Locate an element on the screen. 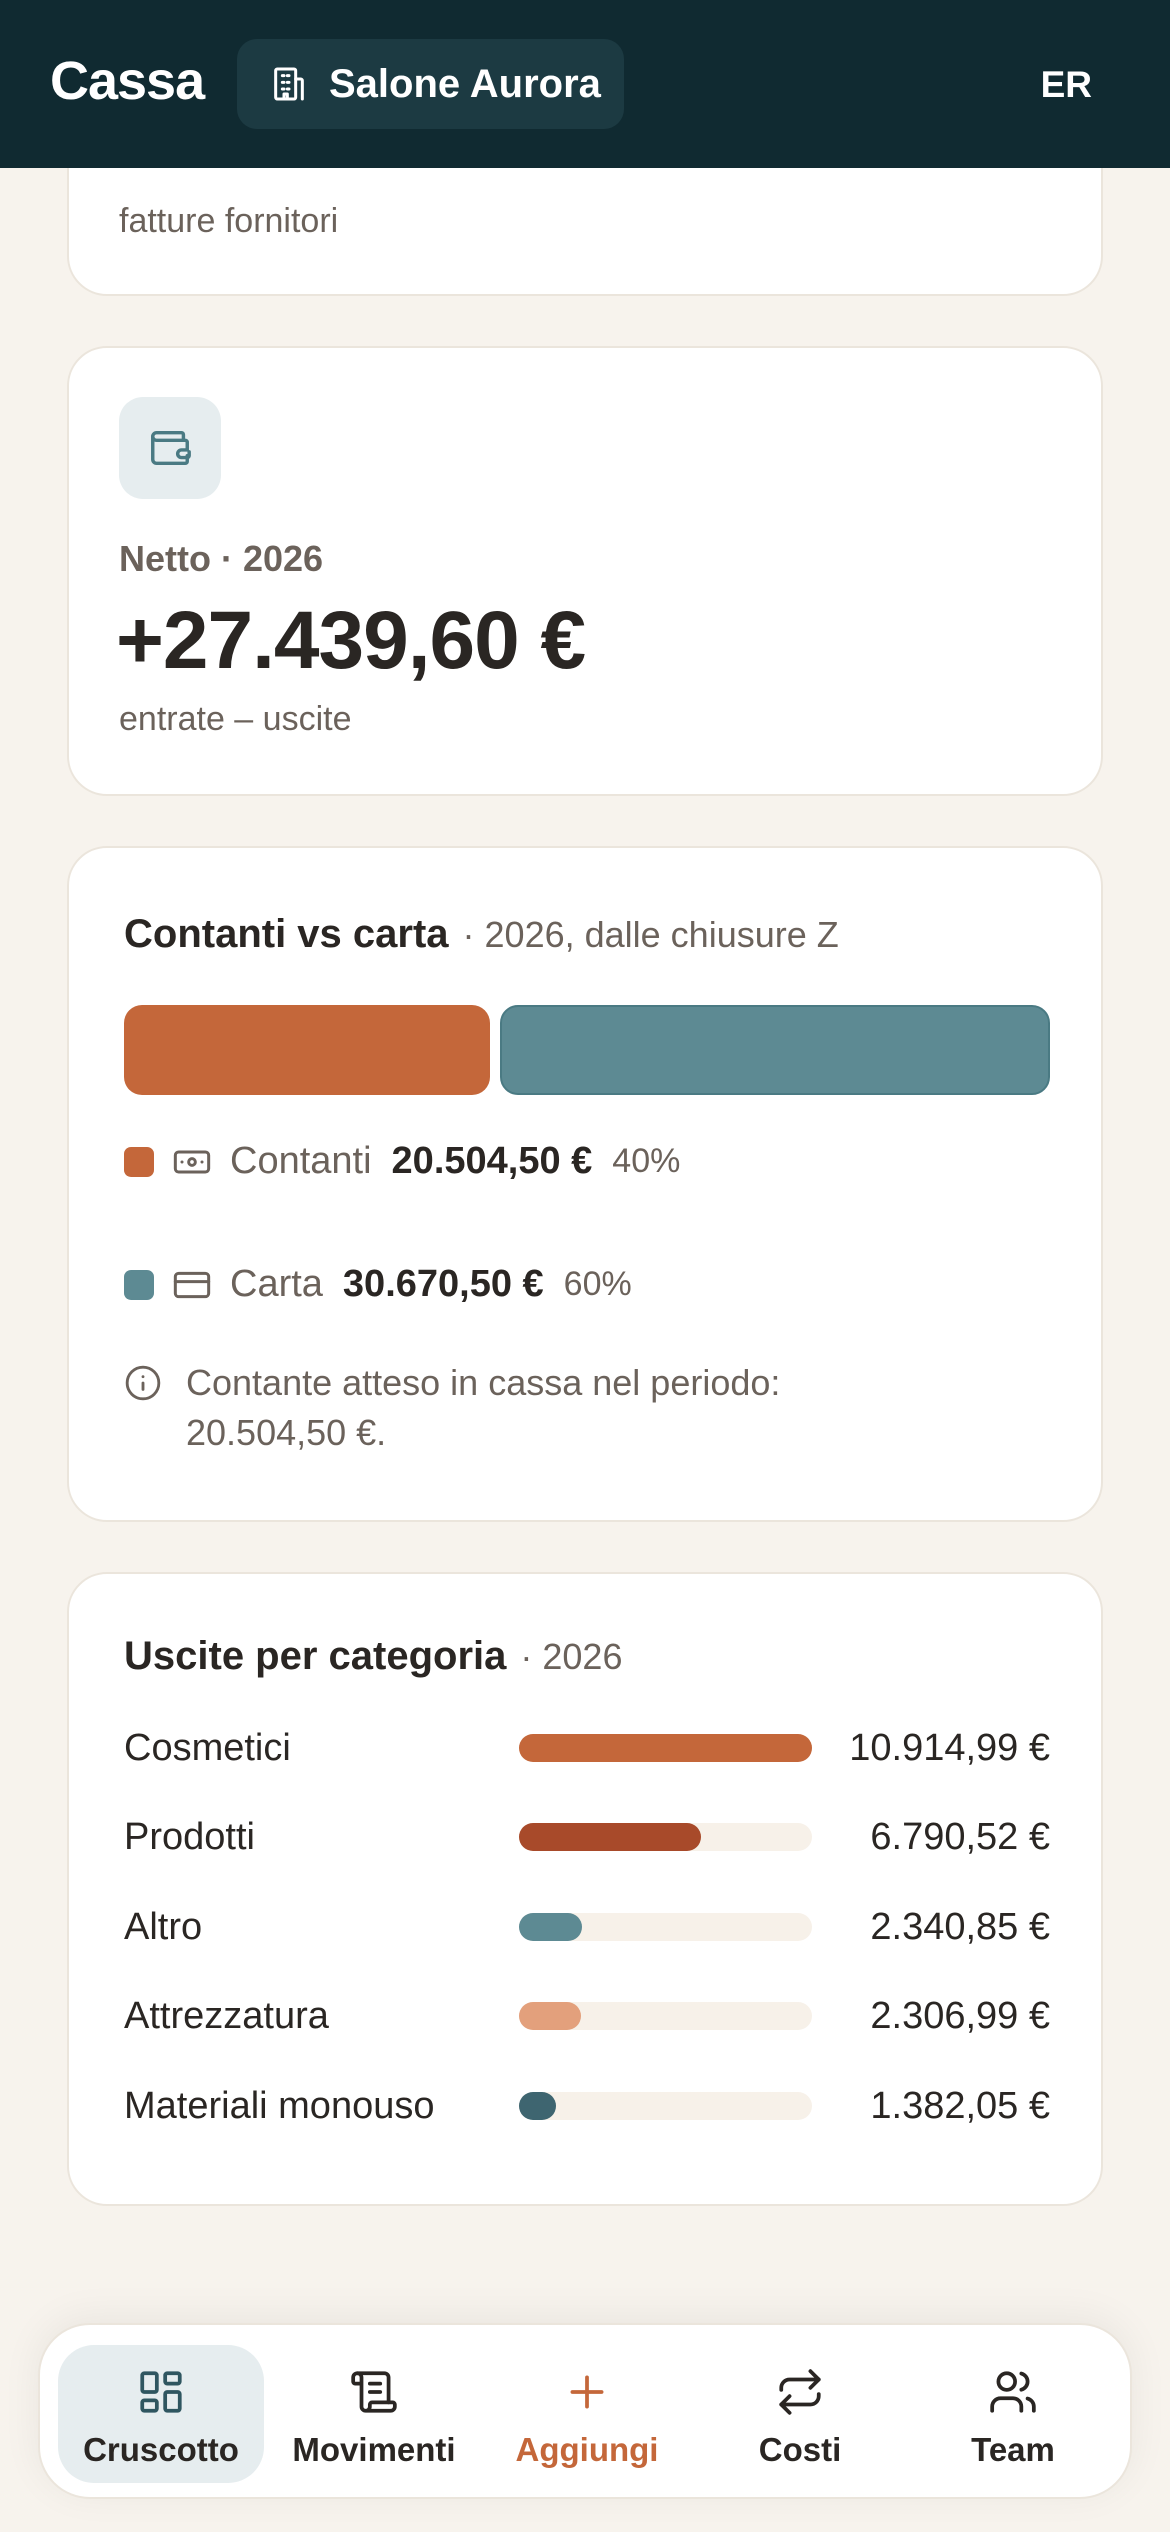 The height and width of the screenshot is (2532, 1170). category-name: Altro is located at coordinates (163, 1926).